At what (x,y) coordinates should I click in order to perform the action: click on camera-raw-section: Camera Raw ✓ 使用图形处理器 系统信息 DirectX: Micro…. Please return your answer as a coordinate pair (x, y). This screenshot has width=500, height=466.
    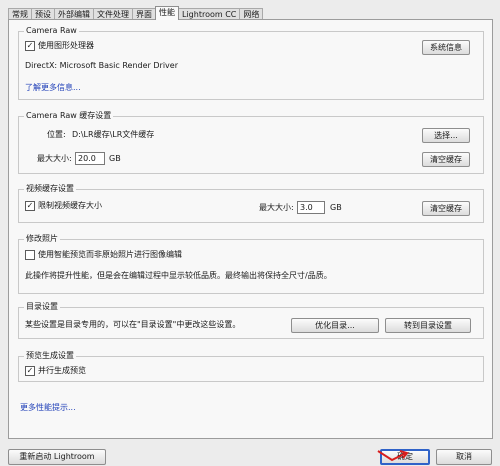
    Looking at the image, I should click on (251, 63).